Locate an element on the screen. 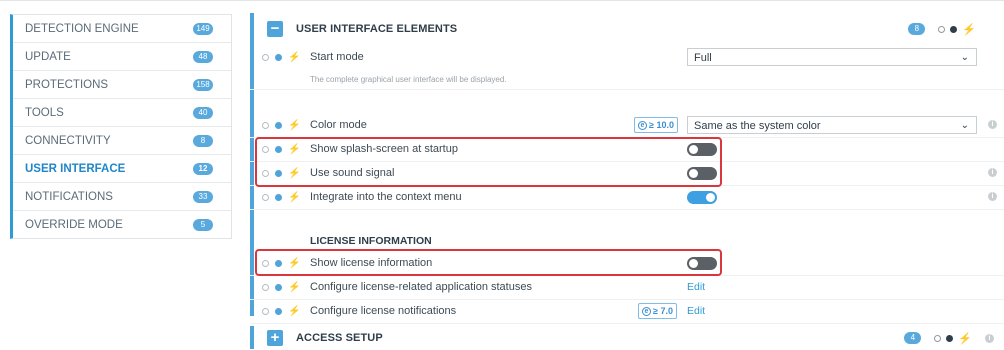 The image size is (1004, 350). sidebar-item-override-mode: OVERRIDE MODE 5 is located at coordinates (122, 224).